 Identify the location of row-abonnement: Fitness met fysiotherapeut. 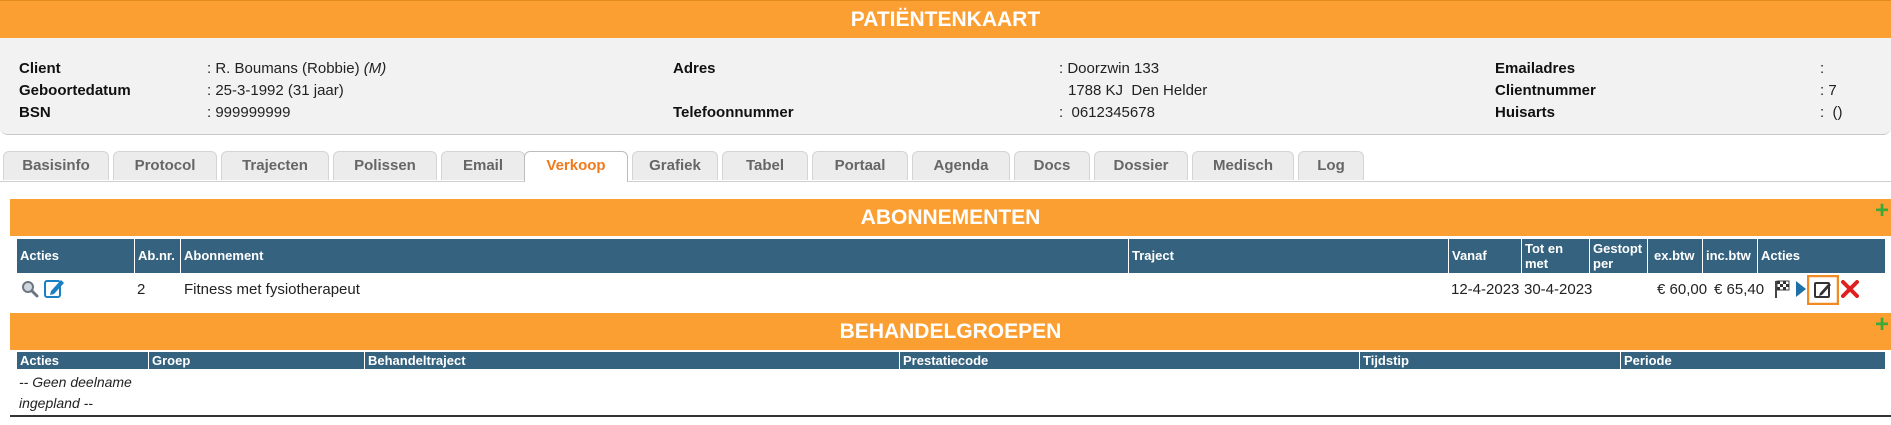
(272, 289).